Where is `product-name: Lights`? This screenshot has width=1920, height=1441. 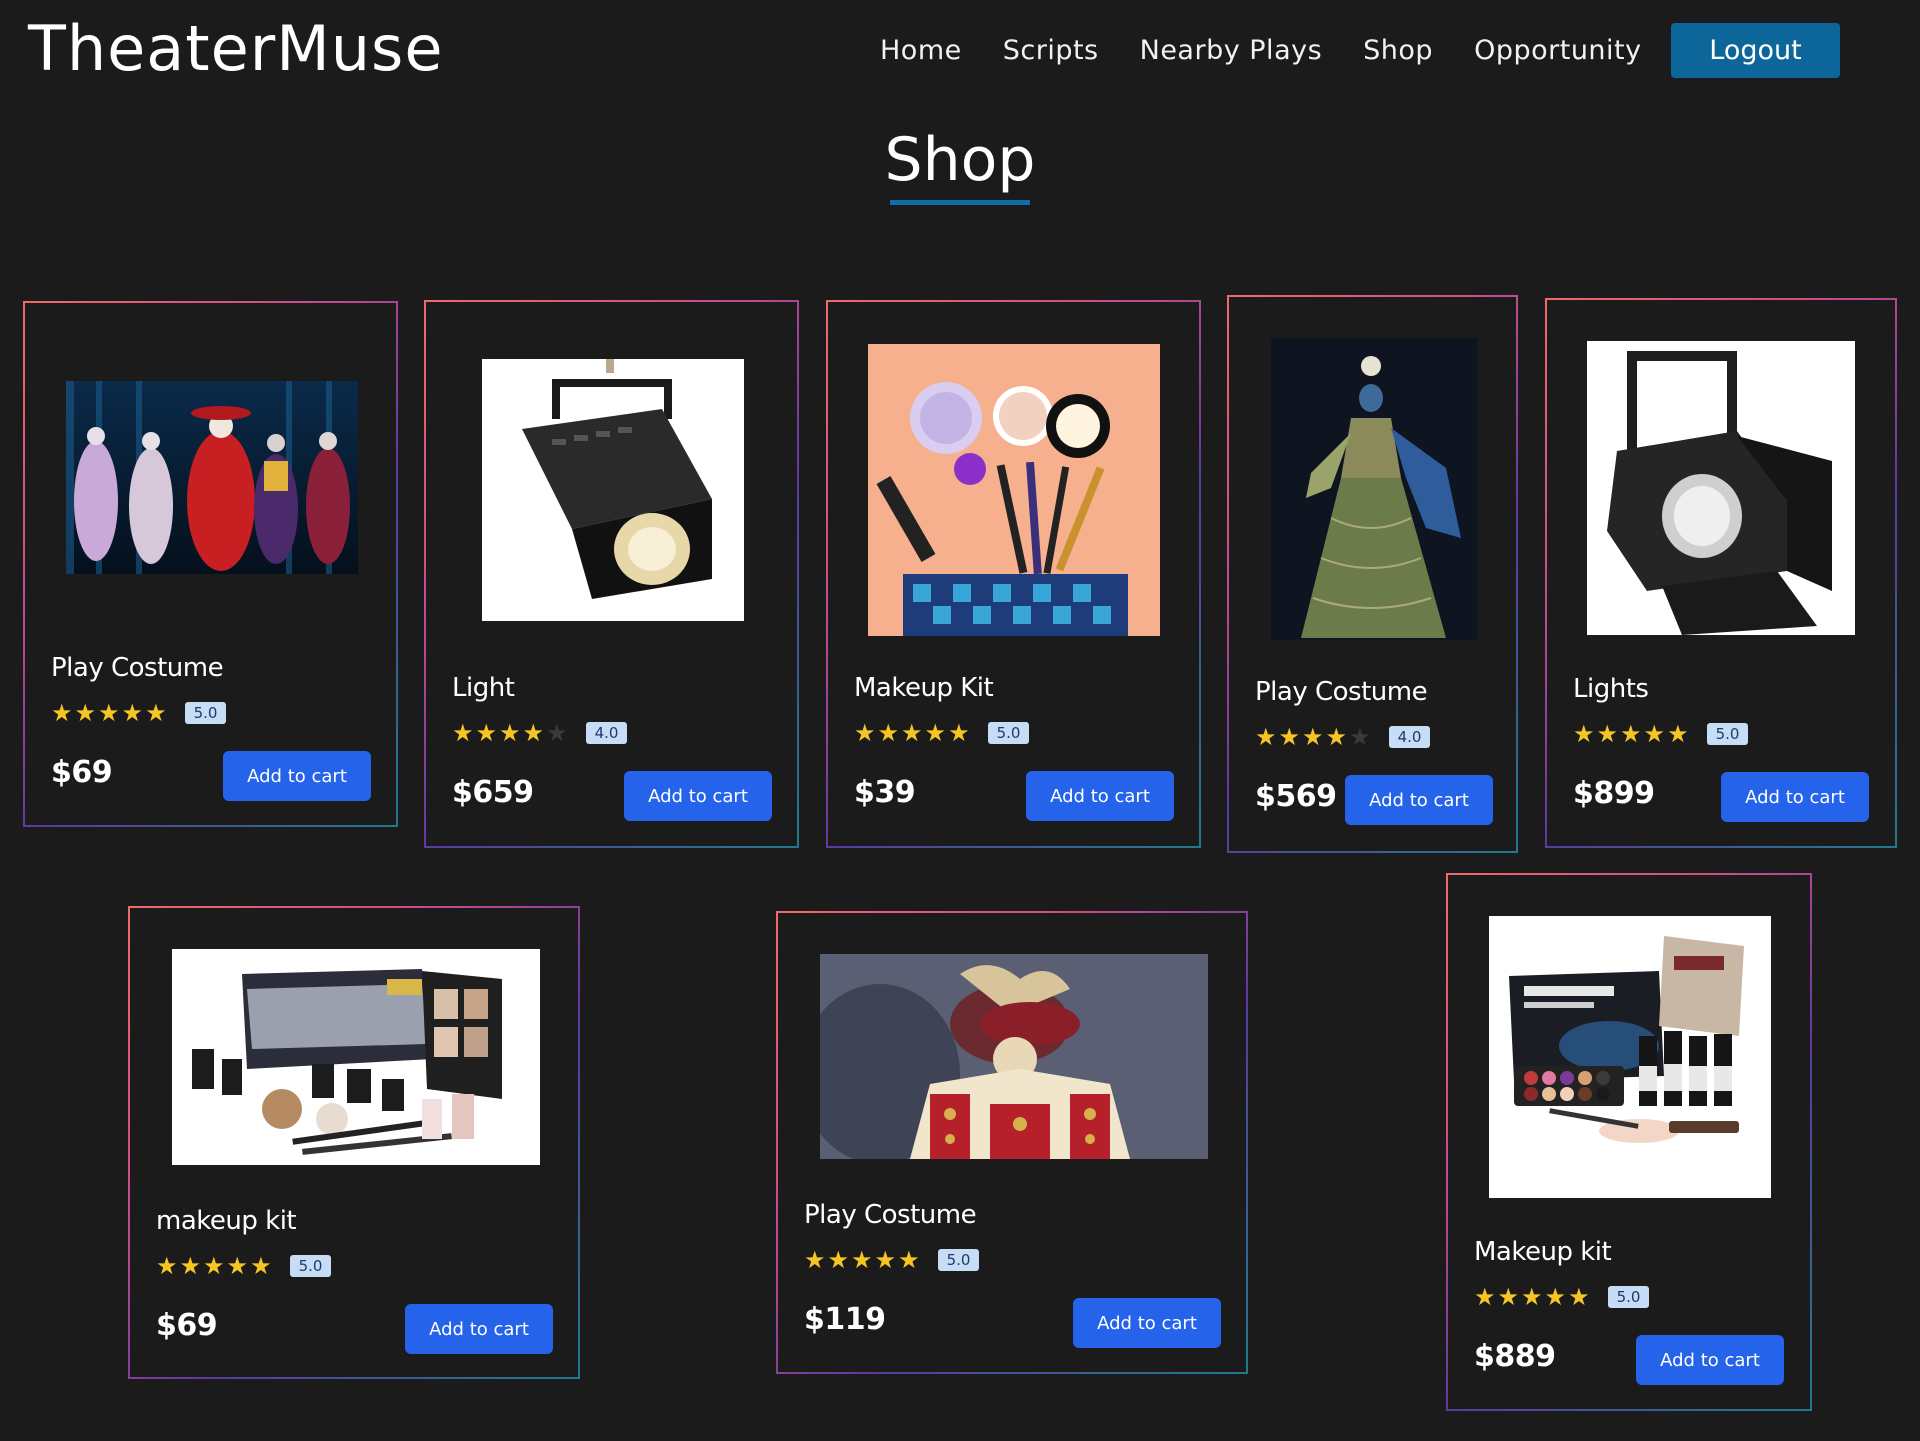 product-name: Lights is located at coordinates (1611, 689).